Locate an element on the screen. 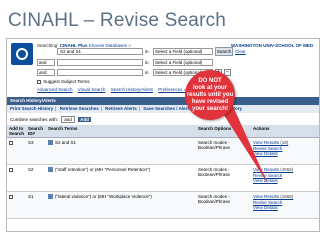 This screenshot has width=320, height=240. callout-line-5: your search! is located at coordinates (209, 109).